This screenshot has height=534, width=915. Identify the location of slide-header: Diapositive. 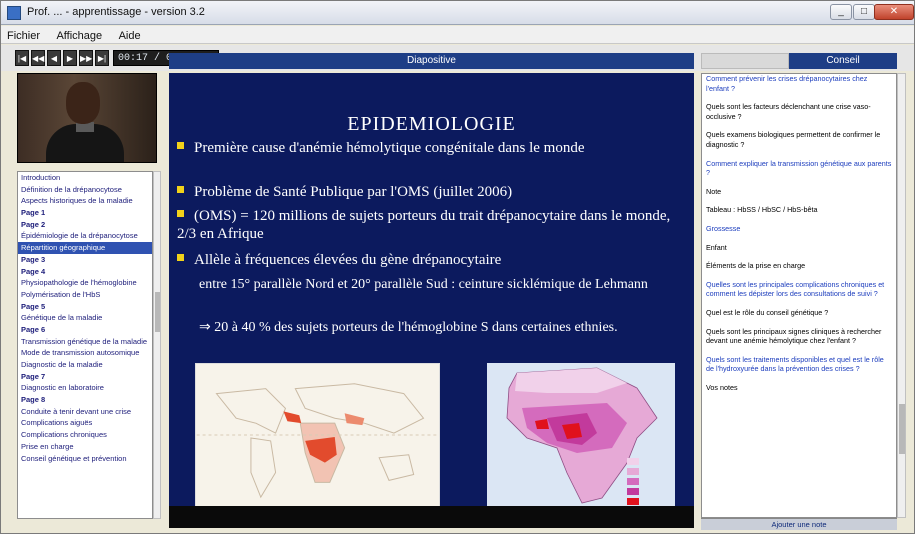
(431, 61).